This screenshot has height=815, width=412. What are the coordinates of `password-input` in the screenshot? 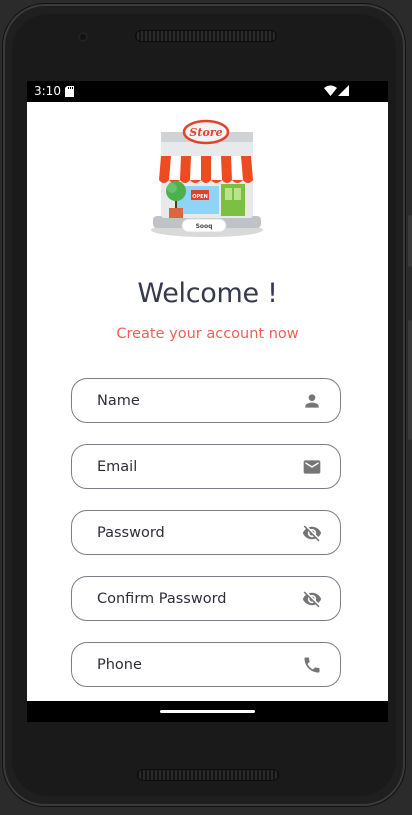 It's located at (197, 532).